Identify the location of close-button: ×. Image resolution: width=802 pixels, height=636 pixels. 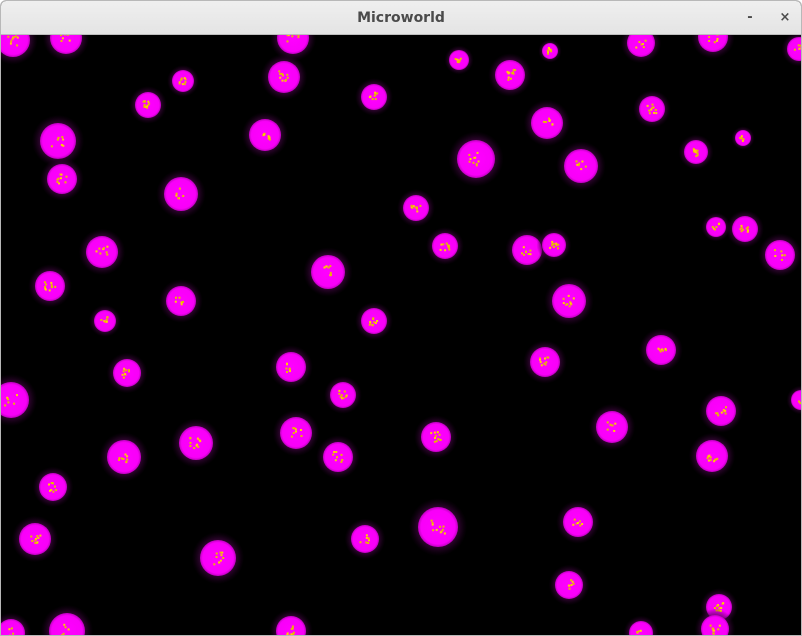
(785, 18).